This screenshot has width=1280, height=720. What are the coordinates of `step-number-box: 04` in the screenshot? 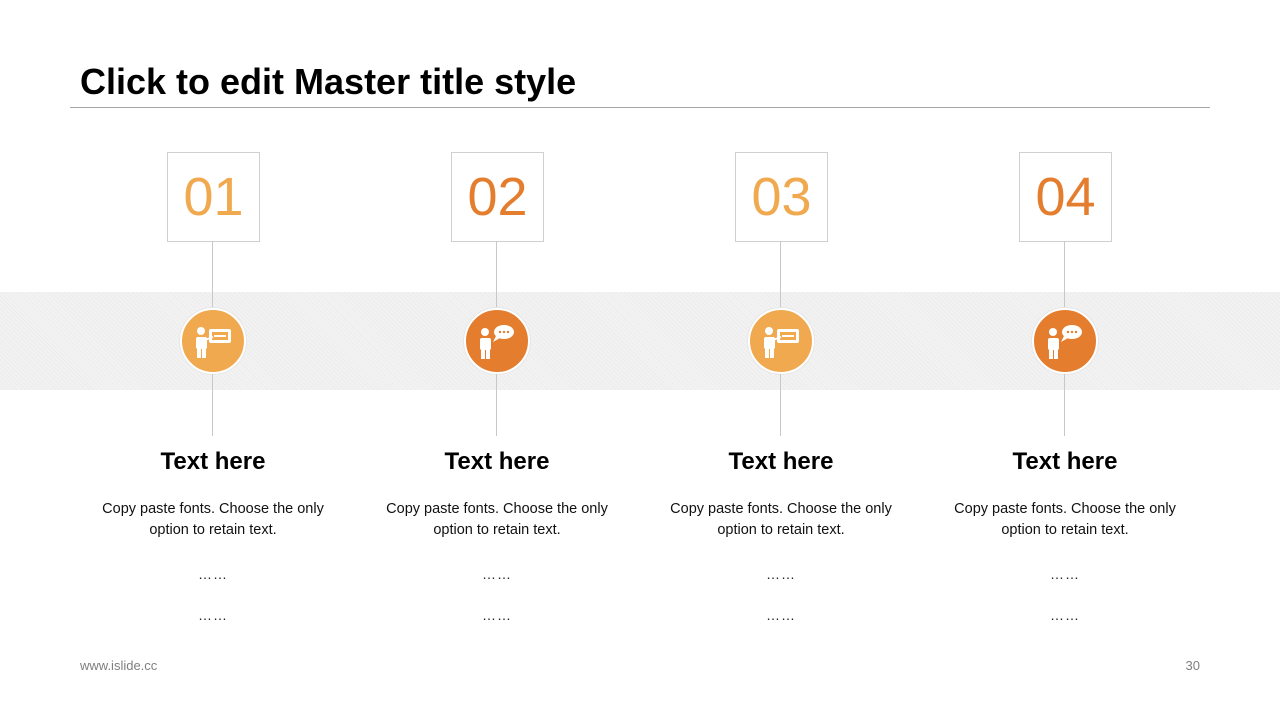 It's located at (1065, 197).